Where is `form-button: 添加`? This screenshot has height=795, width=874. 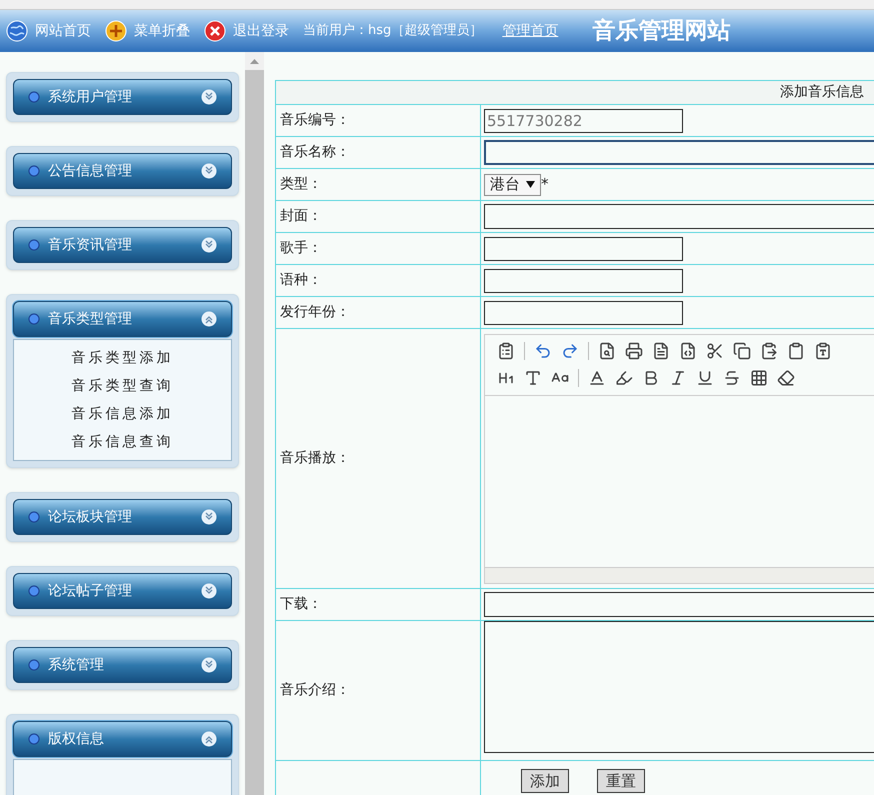
form-button: 添加 is located at coordinates (545, 780).